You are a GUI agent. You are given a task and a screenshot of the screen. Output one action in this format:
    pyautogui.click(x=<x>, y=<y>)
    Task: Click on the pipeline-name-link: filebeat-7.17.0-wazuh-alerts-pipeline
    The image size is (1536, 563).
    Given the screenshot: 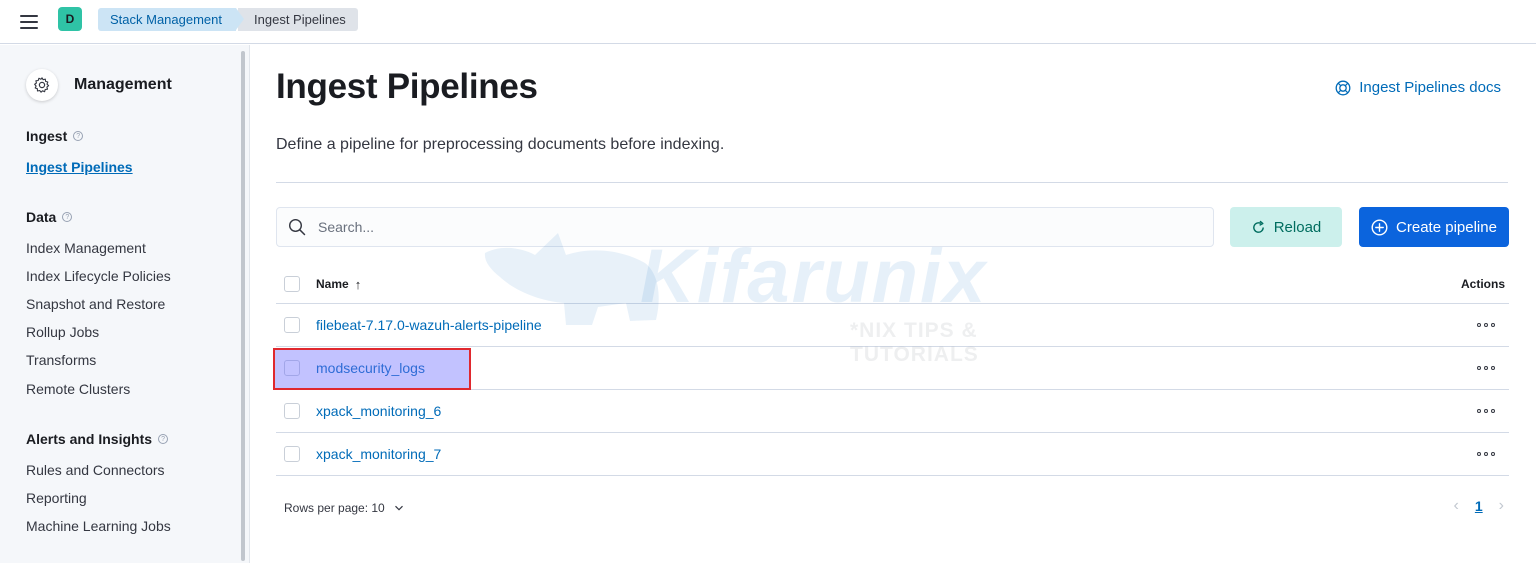 What is the action you would take?
    pyautogui.click(x=429, y=325)
    